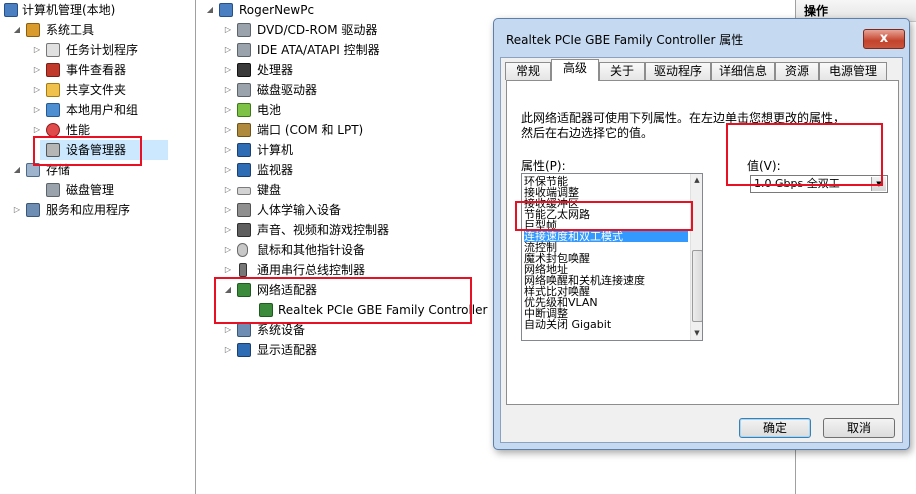  I want to click on tree-item-label: 任务计划程序, so click(102, 50).